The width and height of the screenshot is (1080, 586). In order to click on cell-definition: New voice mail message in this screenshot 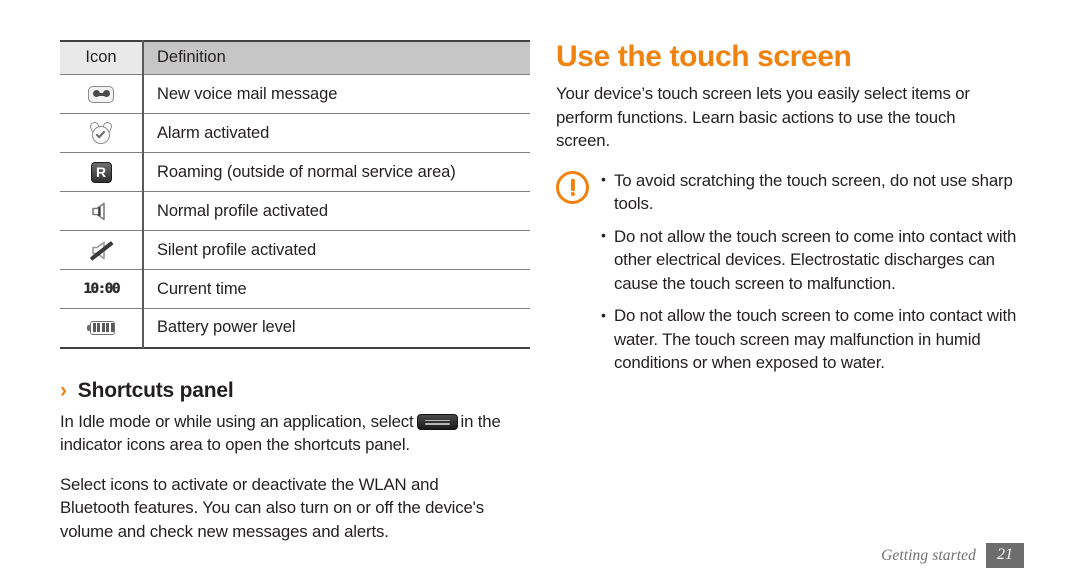, I will do `click(336, 94)`.